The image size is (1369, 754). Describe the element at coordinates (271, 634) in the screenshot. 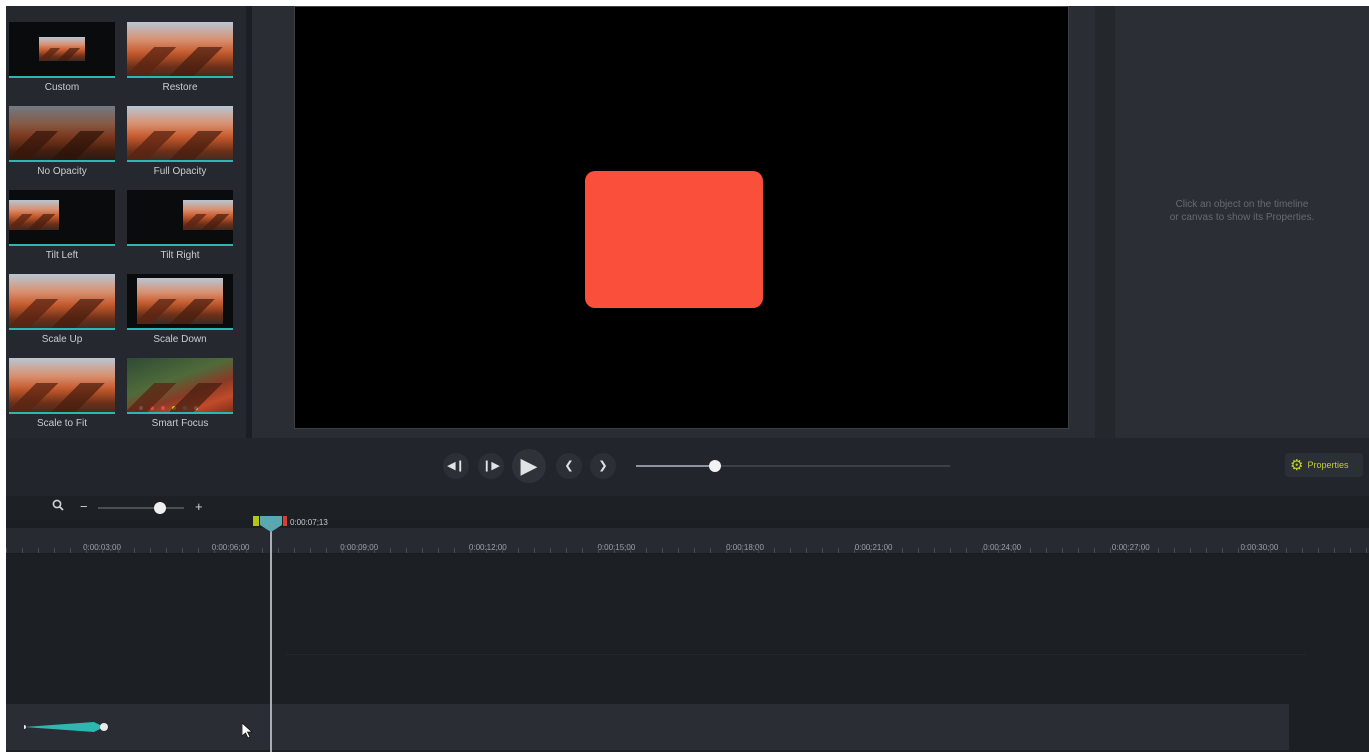

I see `playhead-line` at that location.